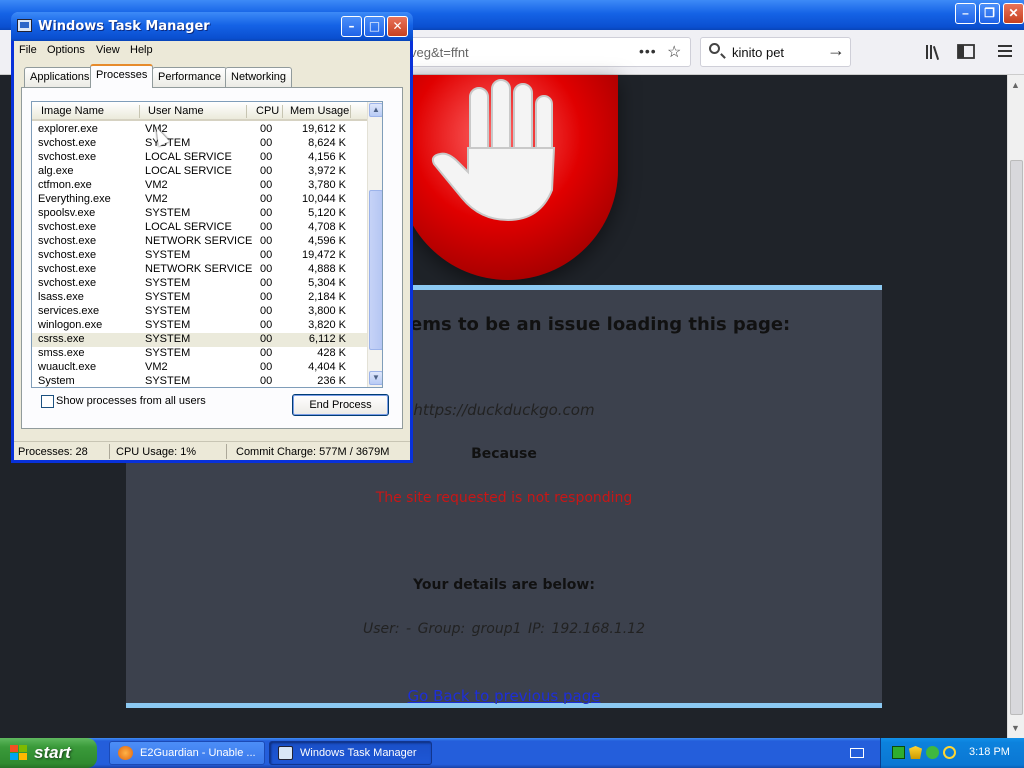  What do you see at coordinates (267, 111) in the screenshot?
I see `column-cpu: CPU` at bounding box center [267, 111].